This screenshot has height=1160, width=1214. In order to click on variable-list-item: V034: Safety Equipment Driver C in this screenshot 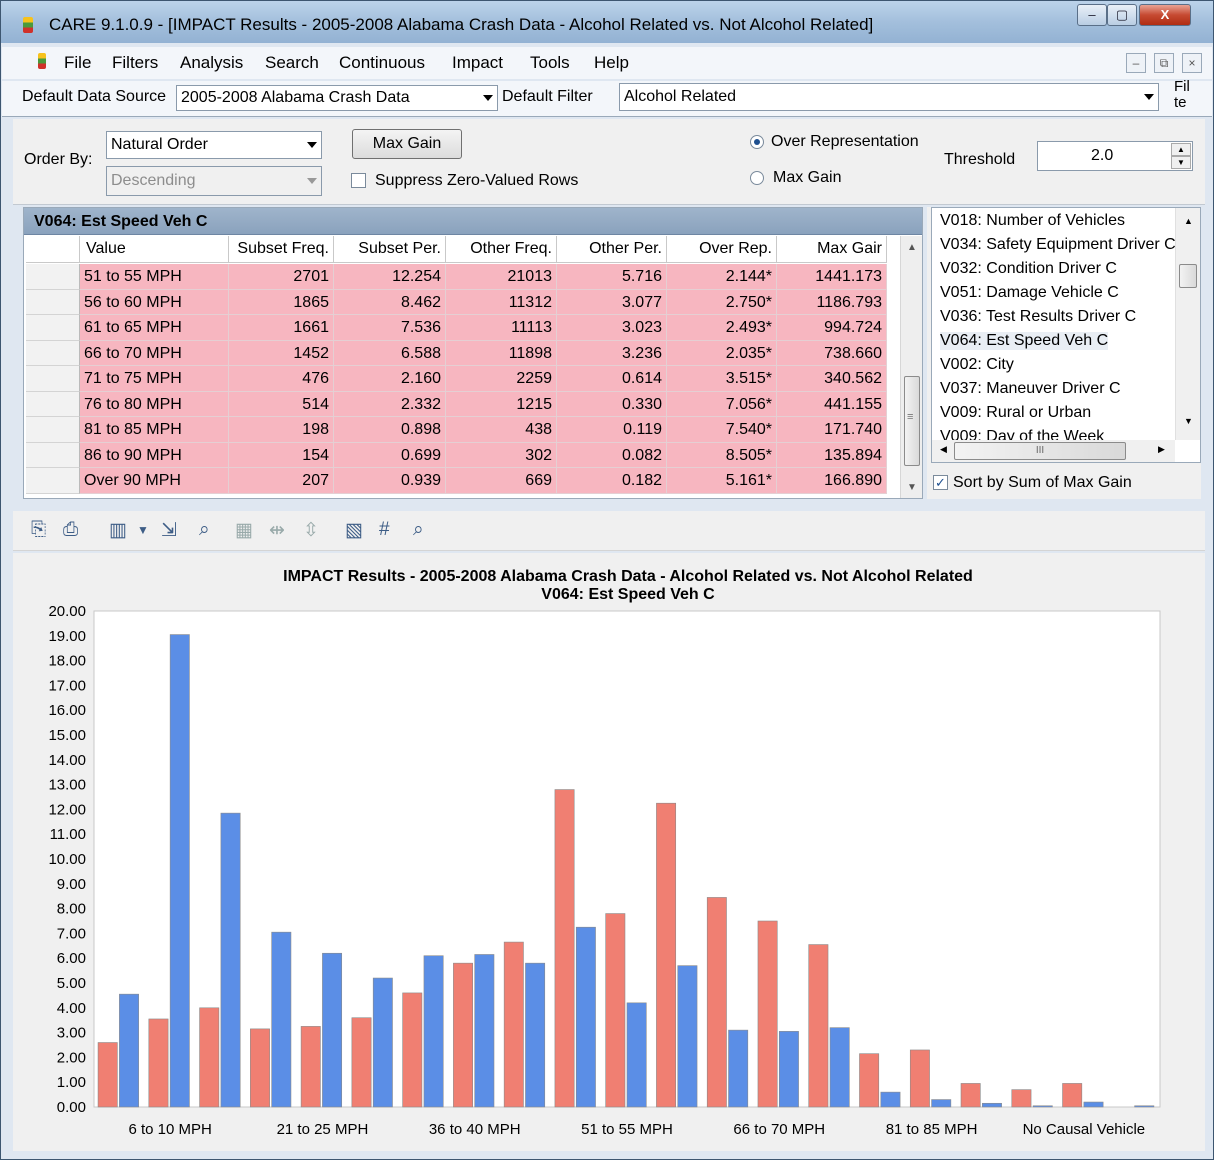, I will do `click(1058, 245)`.